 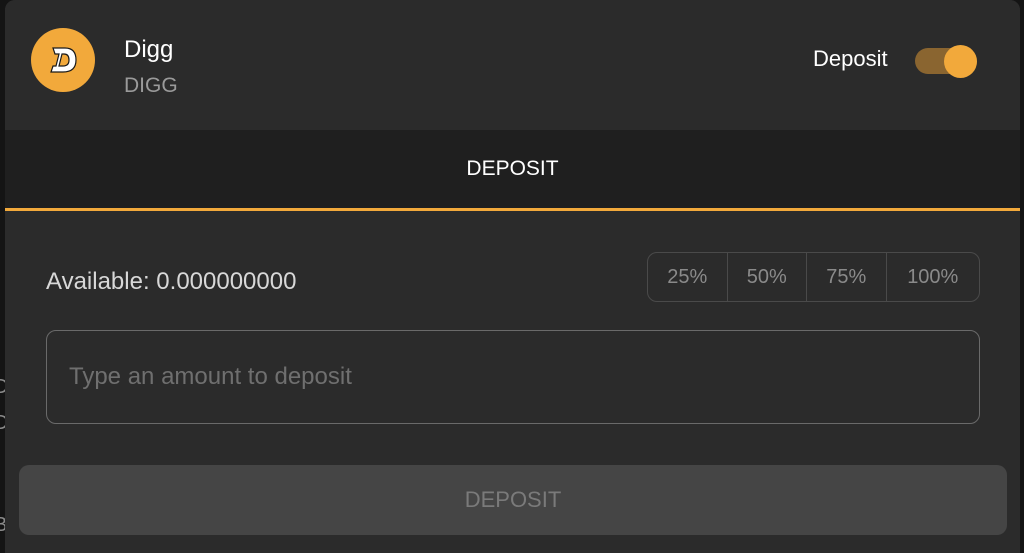 I want to click on percent-button-group: 25% 50% 75% 100%, so click(x=813, y=277).